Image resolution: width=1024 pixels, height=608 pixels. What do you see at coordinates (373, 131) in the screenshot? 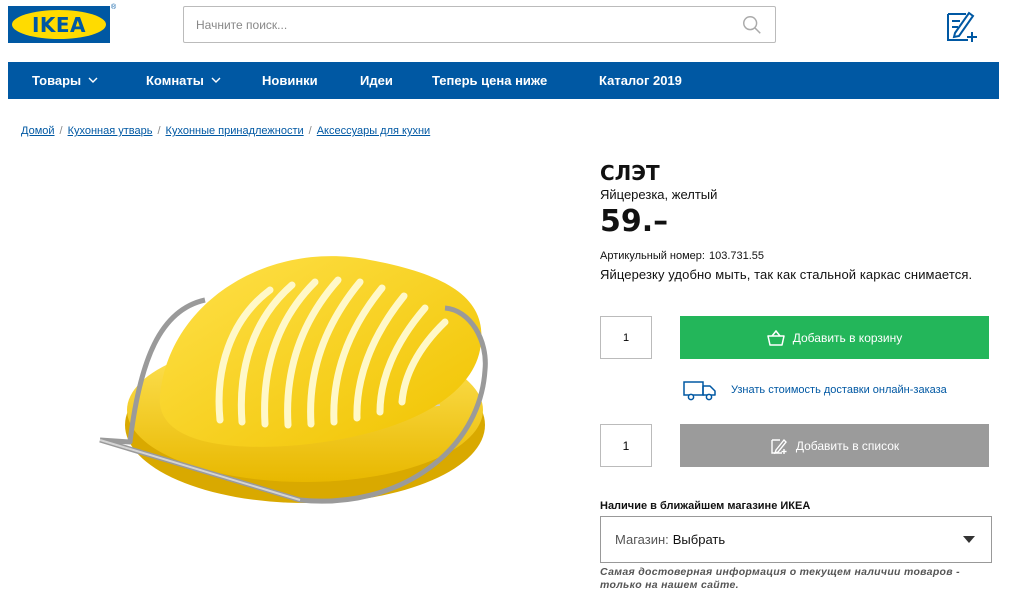
I see `breadcrumb-kitchen-extras: Аксессуары для кухни` at bounding box center [373, 131].